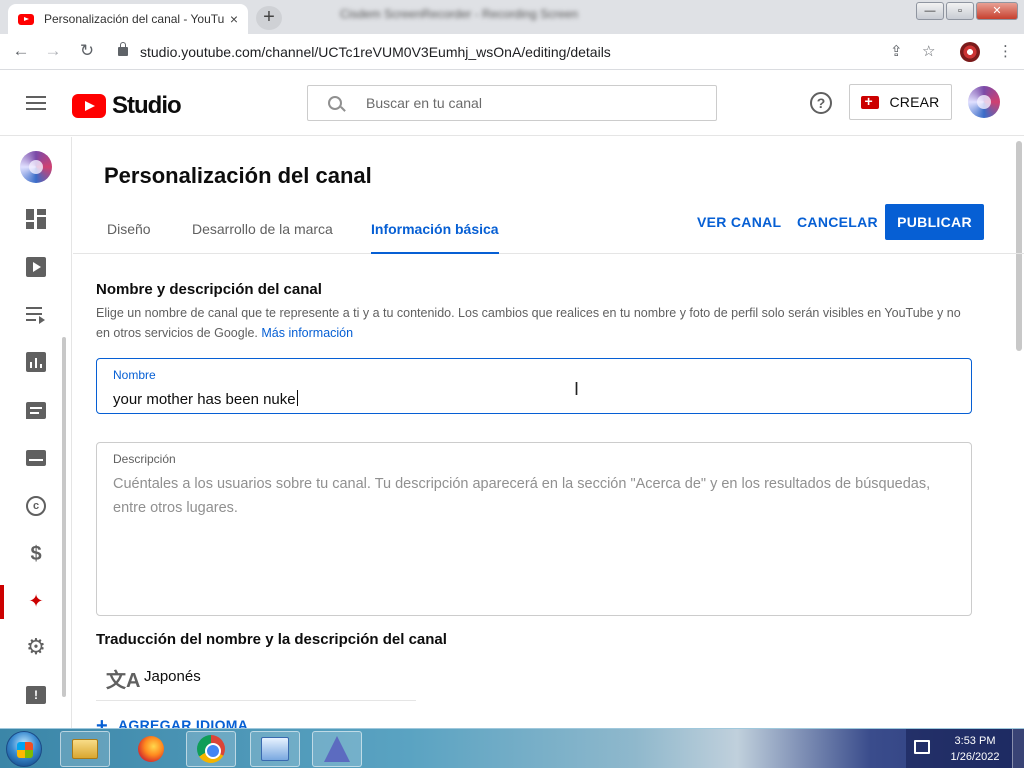 Image resolution: width=1024 pixels, height=768 pixels. I want to click on create-label: CREAR, so click(914, 102).